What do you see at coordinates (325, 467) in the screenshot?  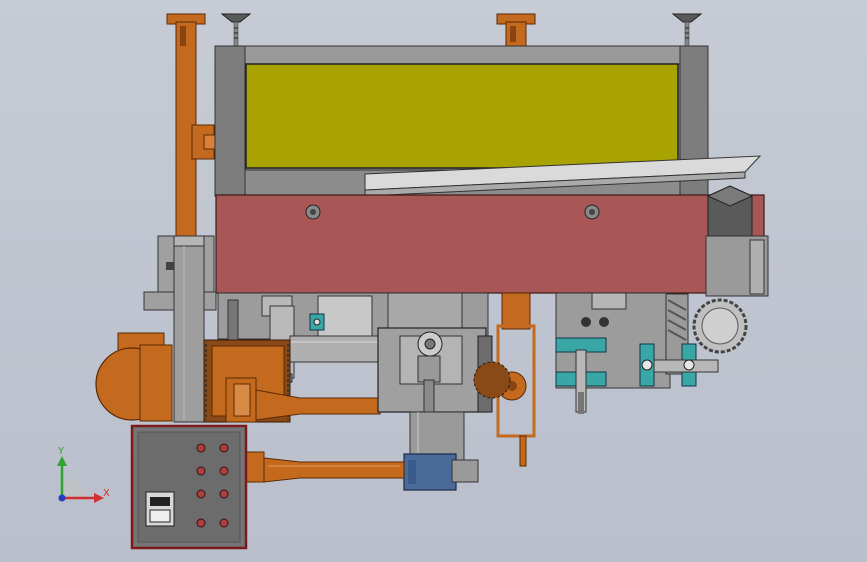 I see `orange-drive-shaft-lower` at bounding box center [325, 467].